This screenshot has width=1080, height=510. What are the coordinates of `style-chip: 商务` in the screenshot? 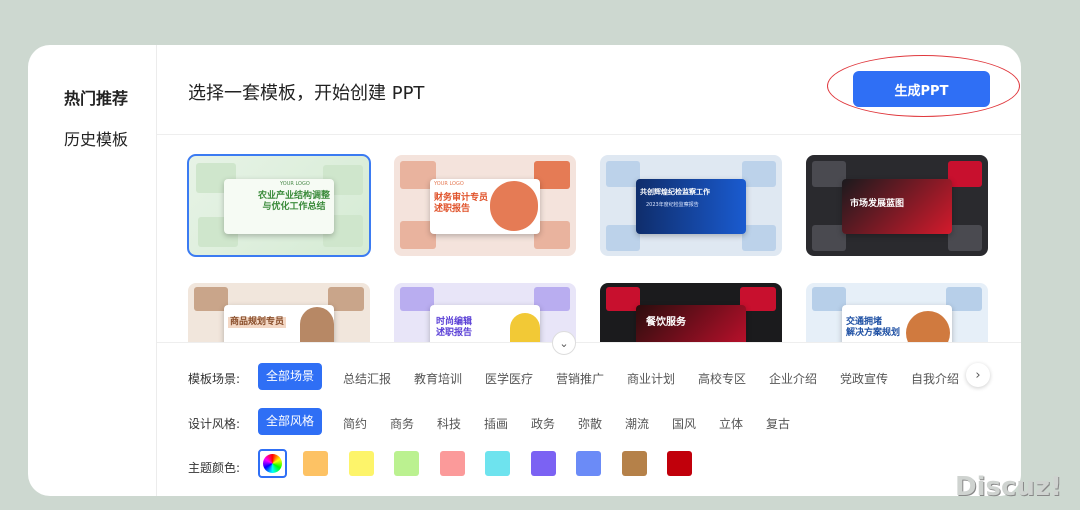 It's located at (402, 423).